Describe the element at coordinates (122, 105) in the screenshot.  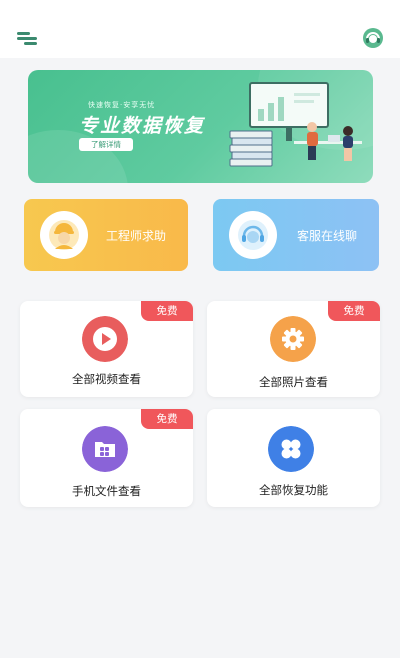
I see `banner-subtitle: 快速恢复·安享无忧` at that location.